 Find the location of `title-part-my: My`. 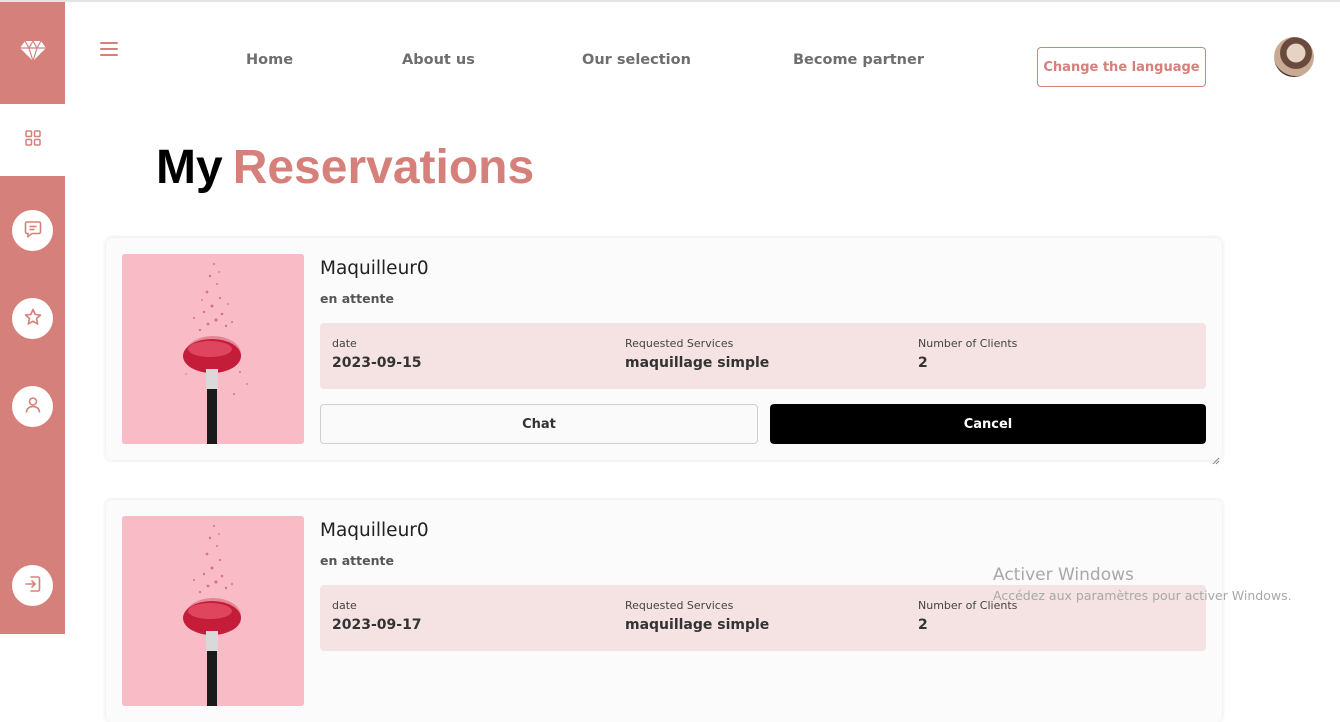

title-part-my: My is located at coordinates (189, 167).